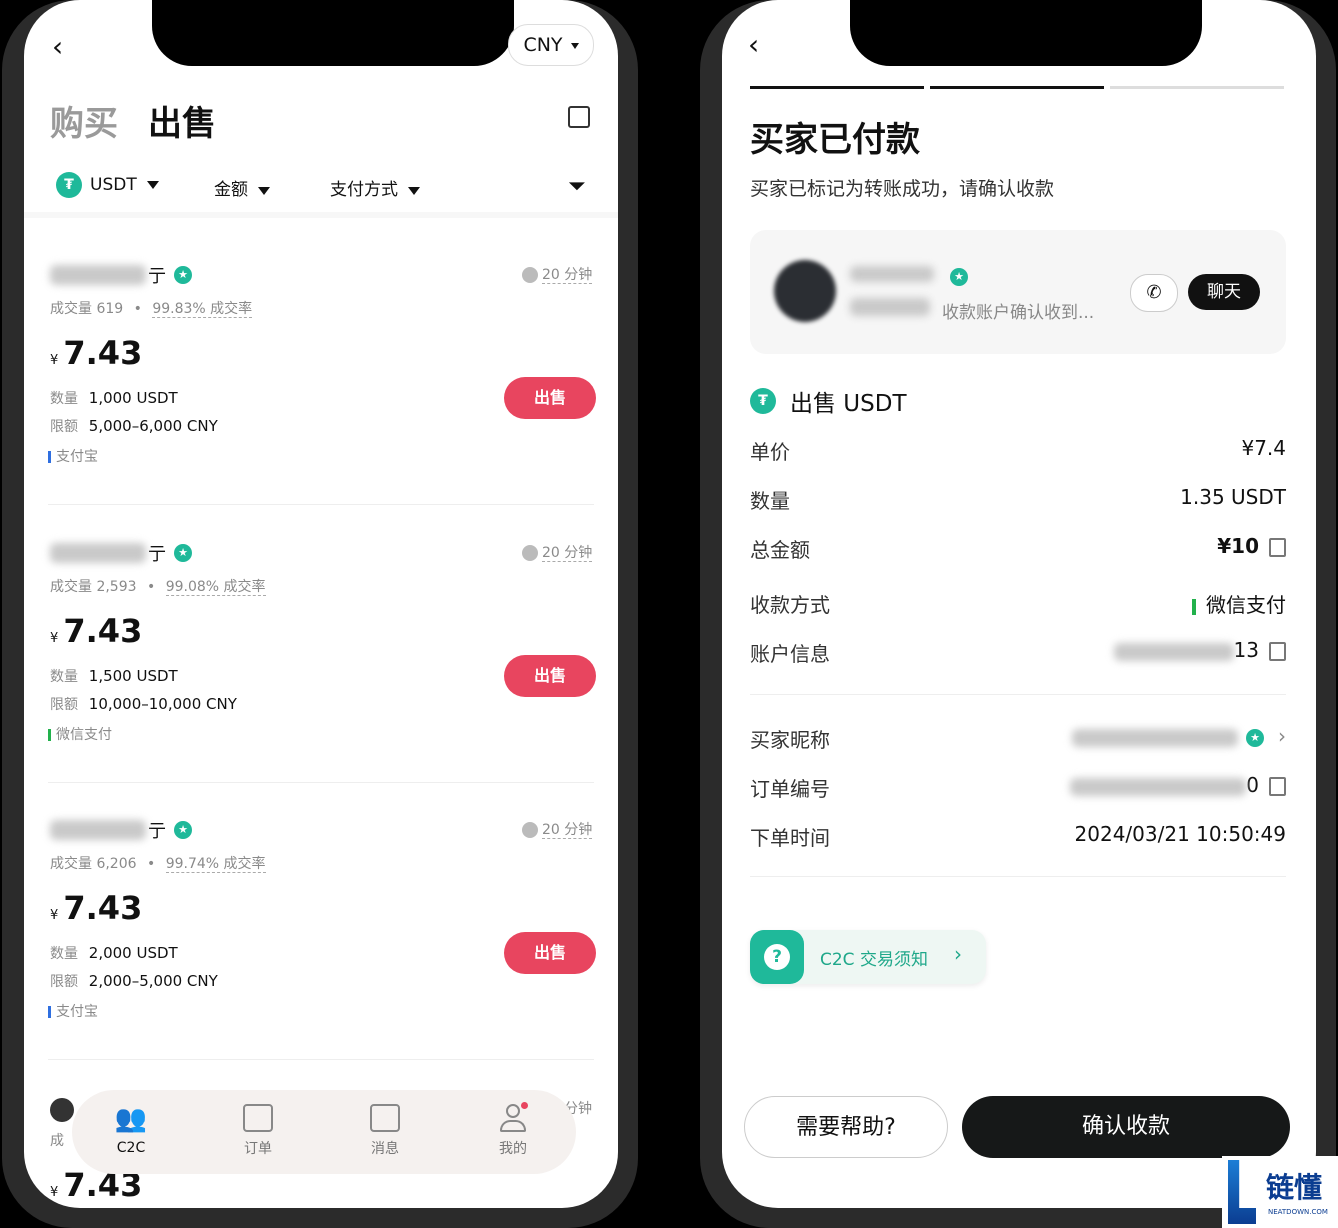 This screenshot has height=1228, width=1338. I want to click on avatar, so click(62, 1110).